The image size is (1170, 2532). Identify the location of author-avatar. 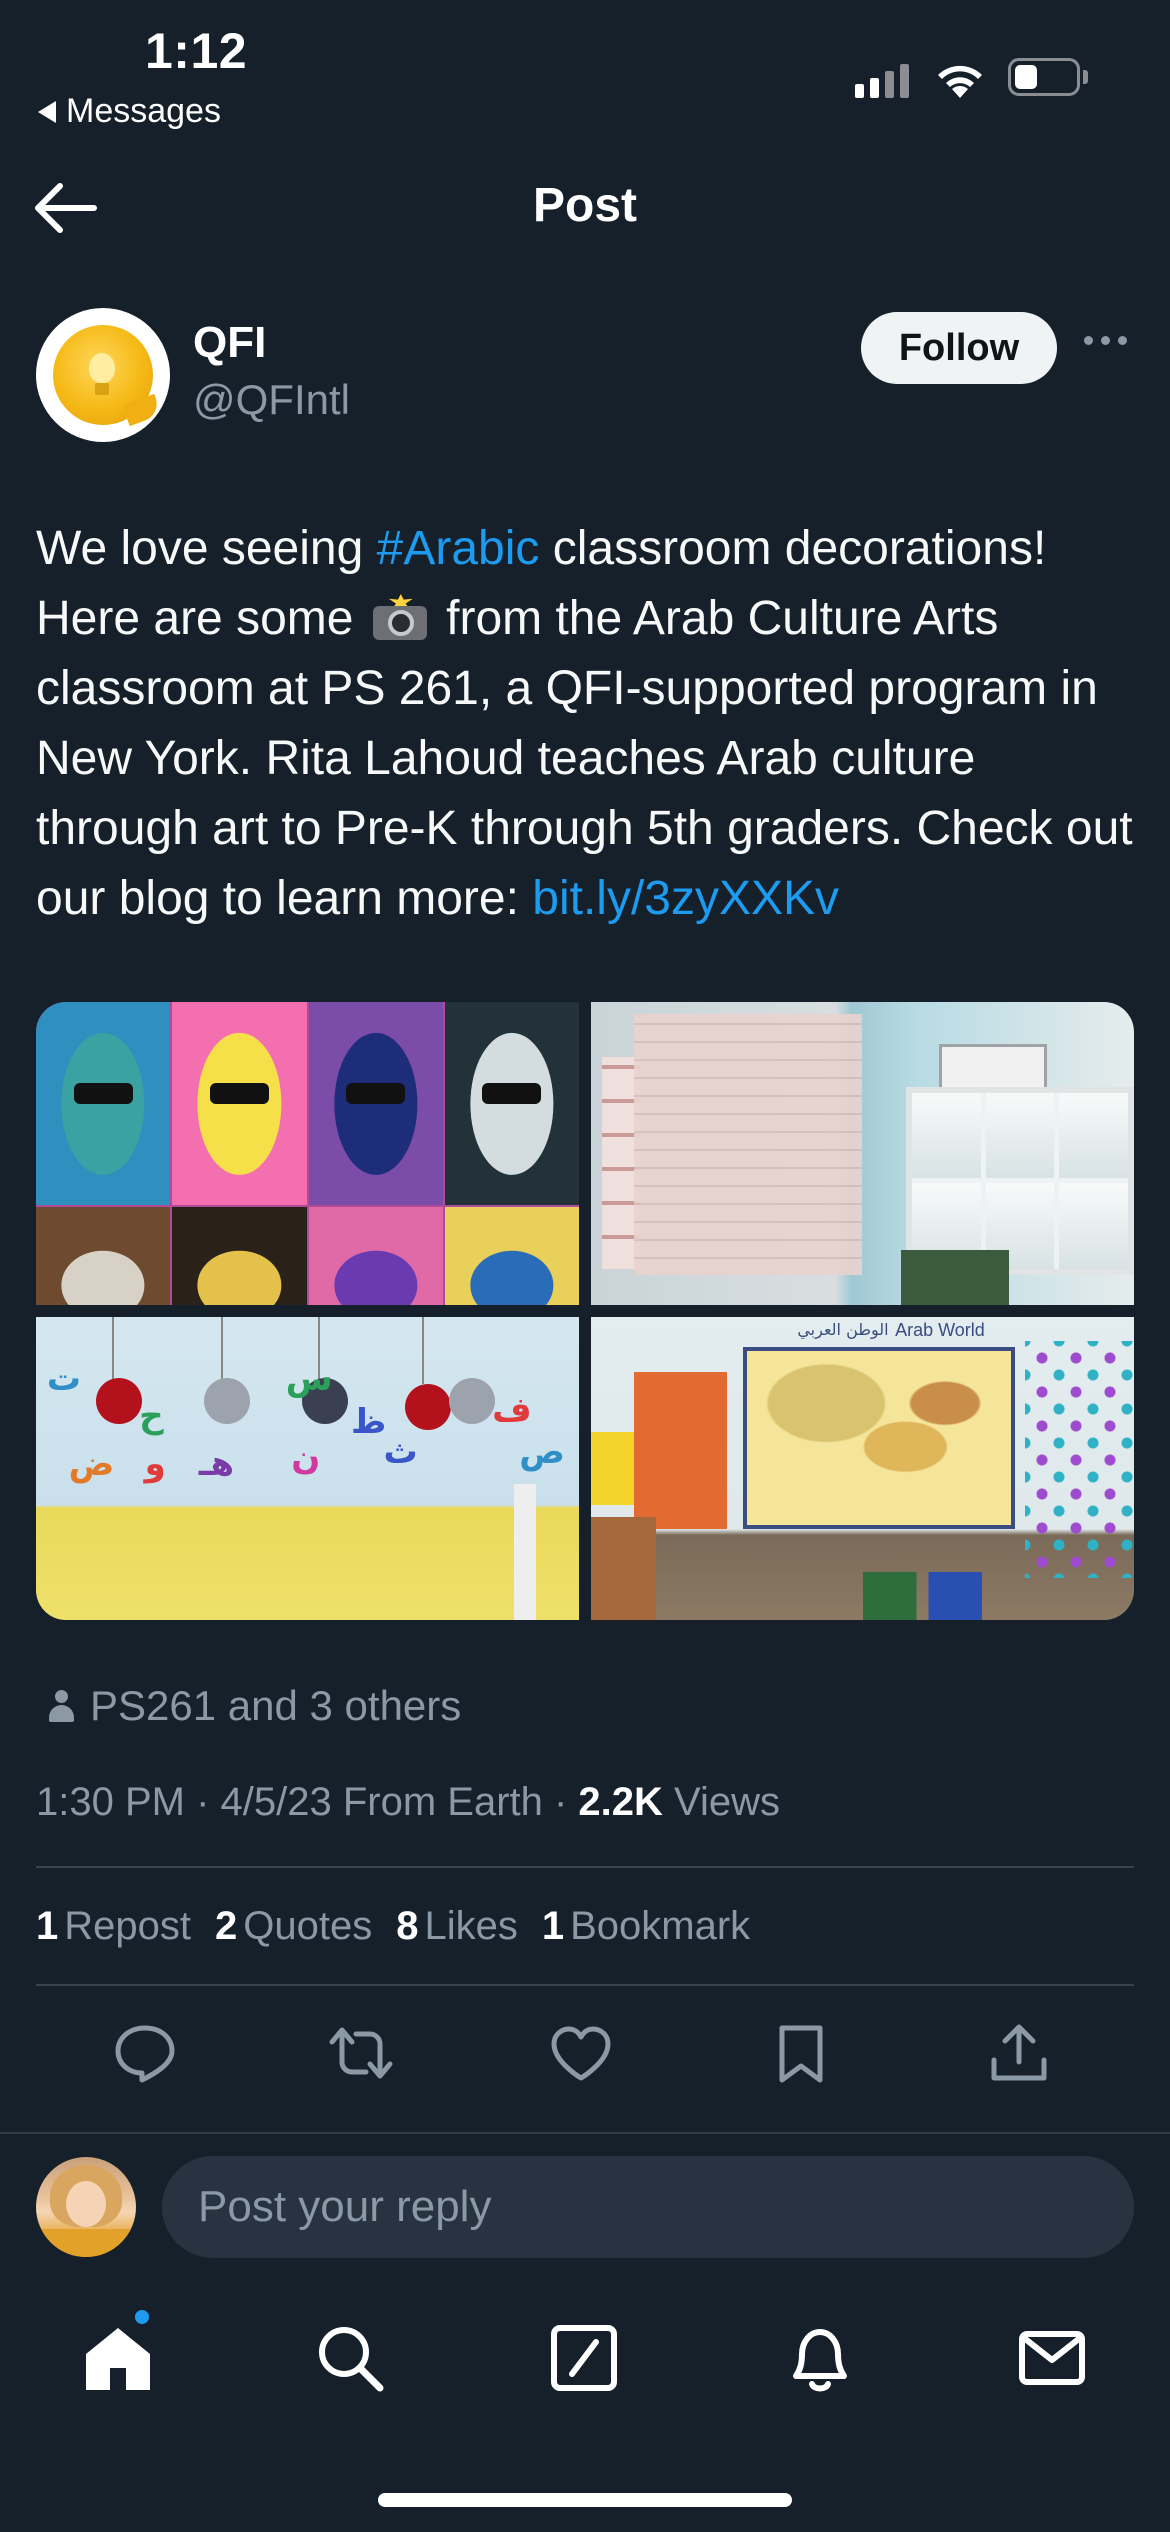
(103, 375).